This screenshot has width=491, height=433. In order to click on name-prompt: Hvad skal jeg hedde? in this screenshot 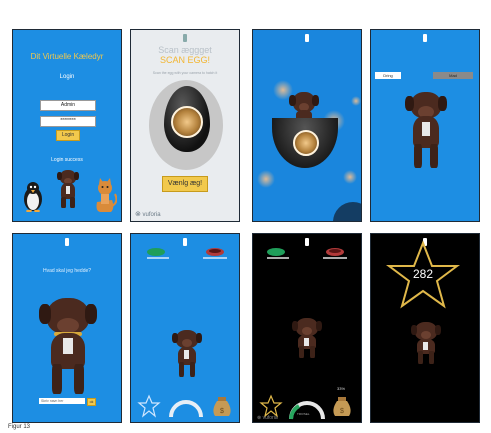, I will do `click(67, 271)`.